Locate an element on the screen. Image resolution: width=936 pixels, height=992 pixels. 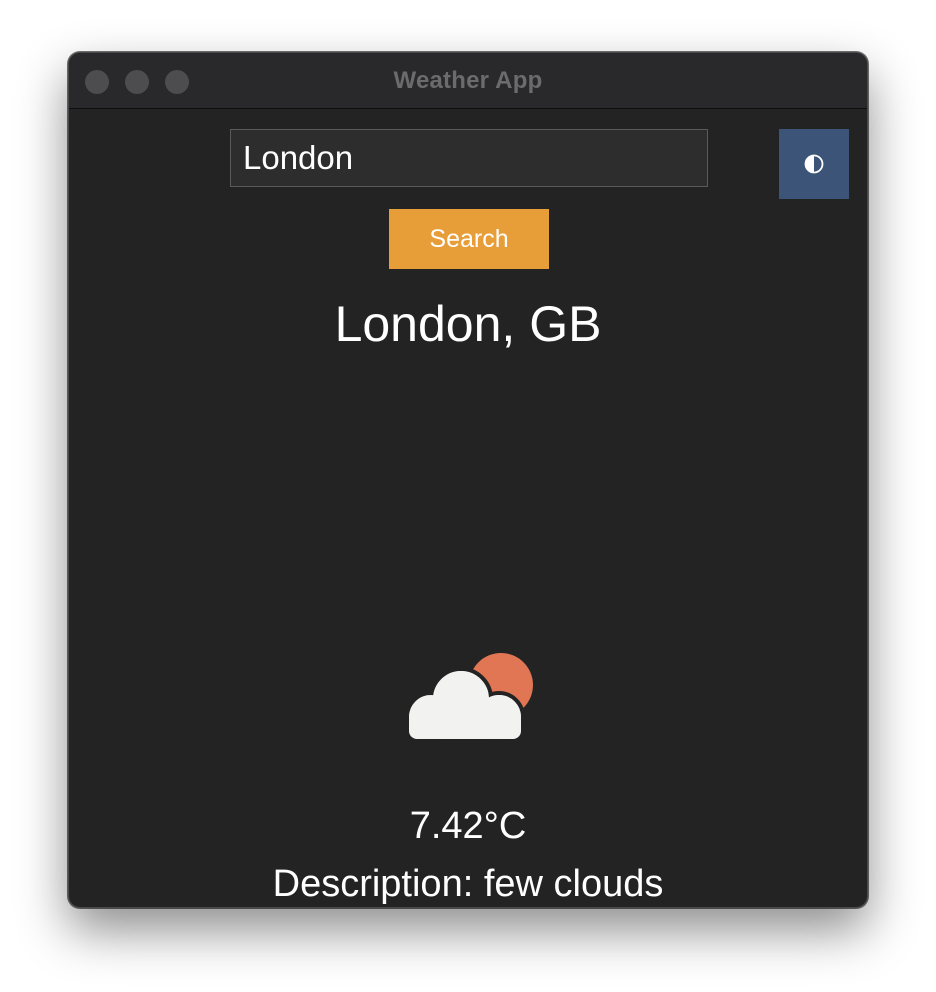
temperature-value: 7.42°C is located at coordinates (468, 826).